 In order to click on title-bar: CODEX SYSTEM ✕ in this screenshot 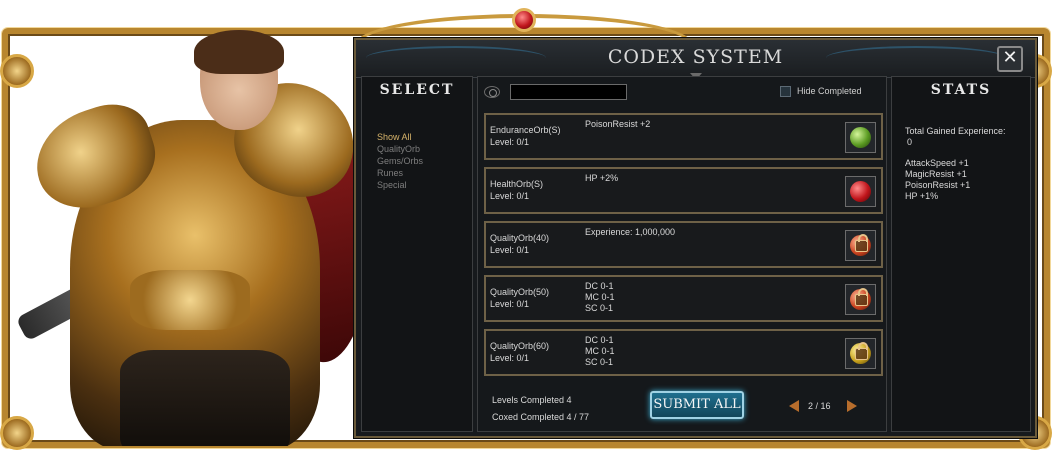, I will do `click(695, 60)`.